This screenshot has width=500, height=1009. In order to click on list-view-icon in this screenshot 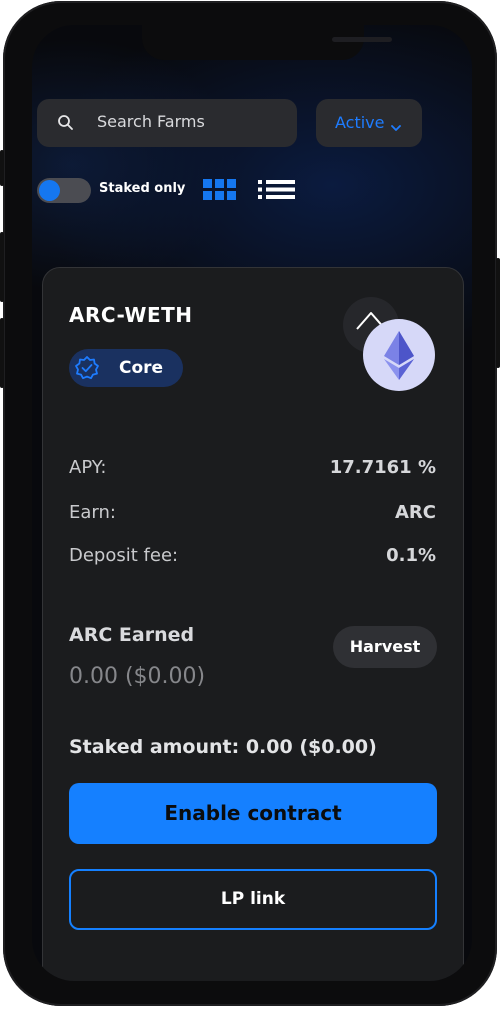, I will do `click(276, 191)`.